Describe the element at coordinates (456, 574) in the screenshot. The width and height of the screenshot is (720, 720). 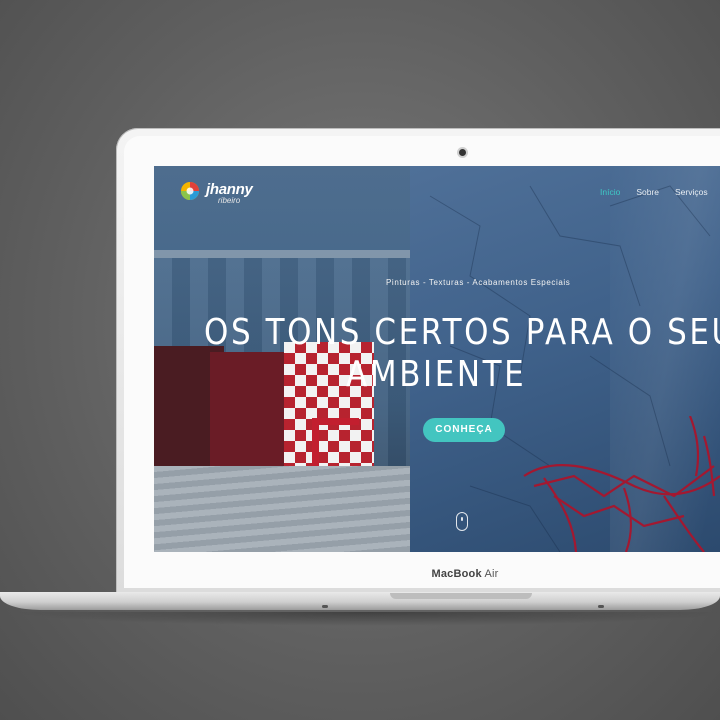
I see `device-brand: MacBook` at that location.